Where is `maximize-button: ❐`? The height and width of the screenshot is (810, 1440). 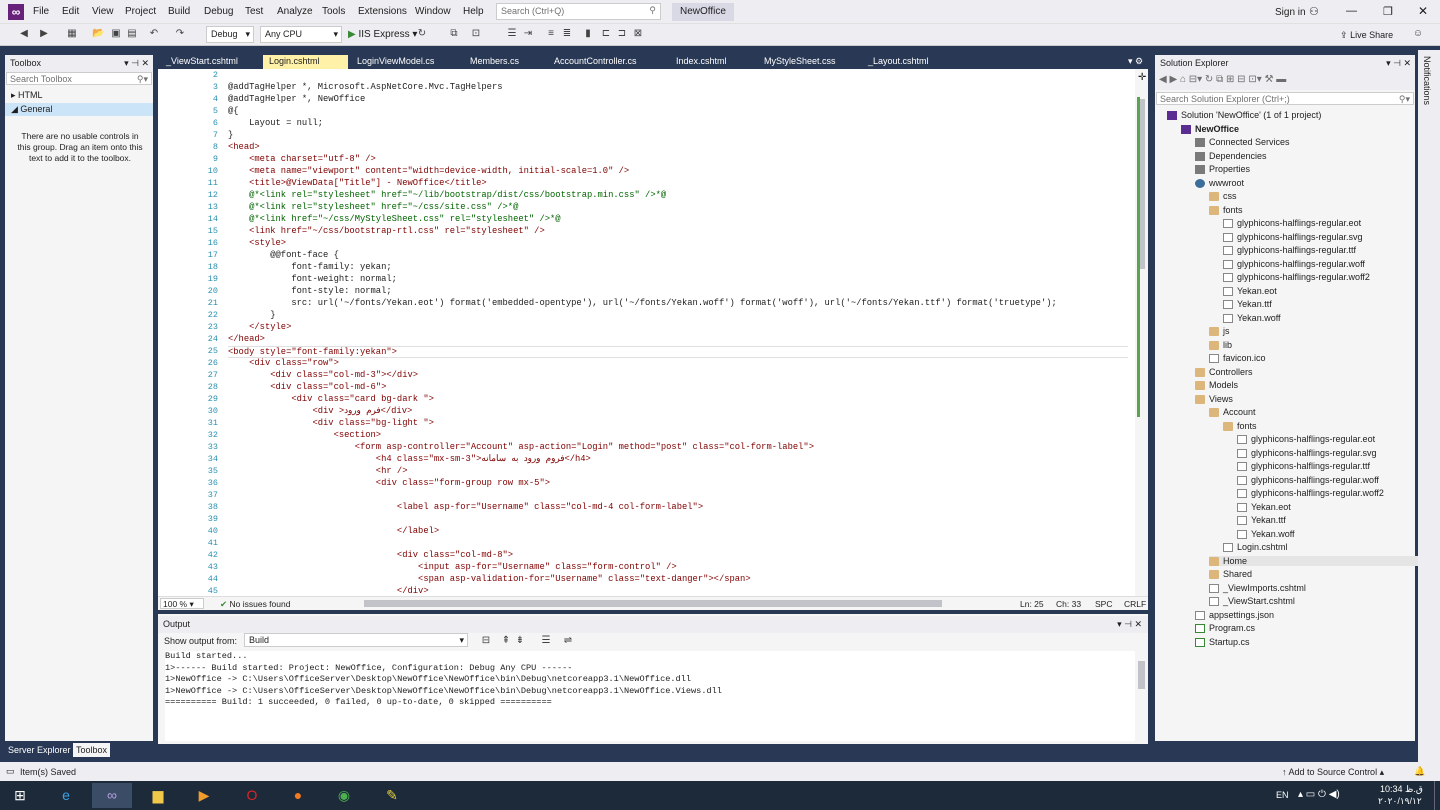
maximize-button: ❐ is located at coordinates (1388, 11).